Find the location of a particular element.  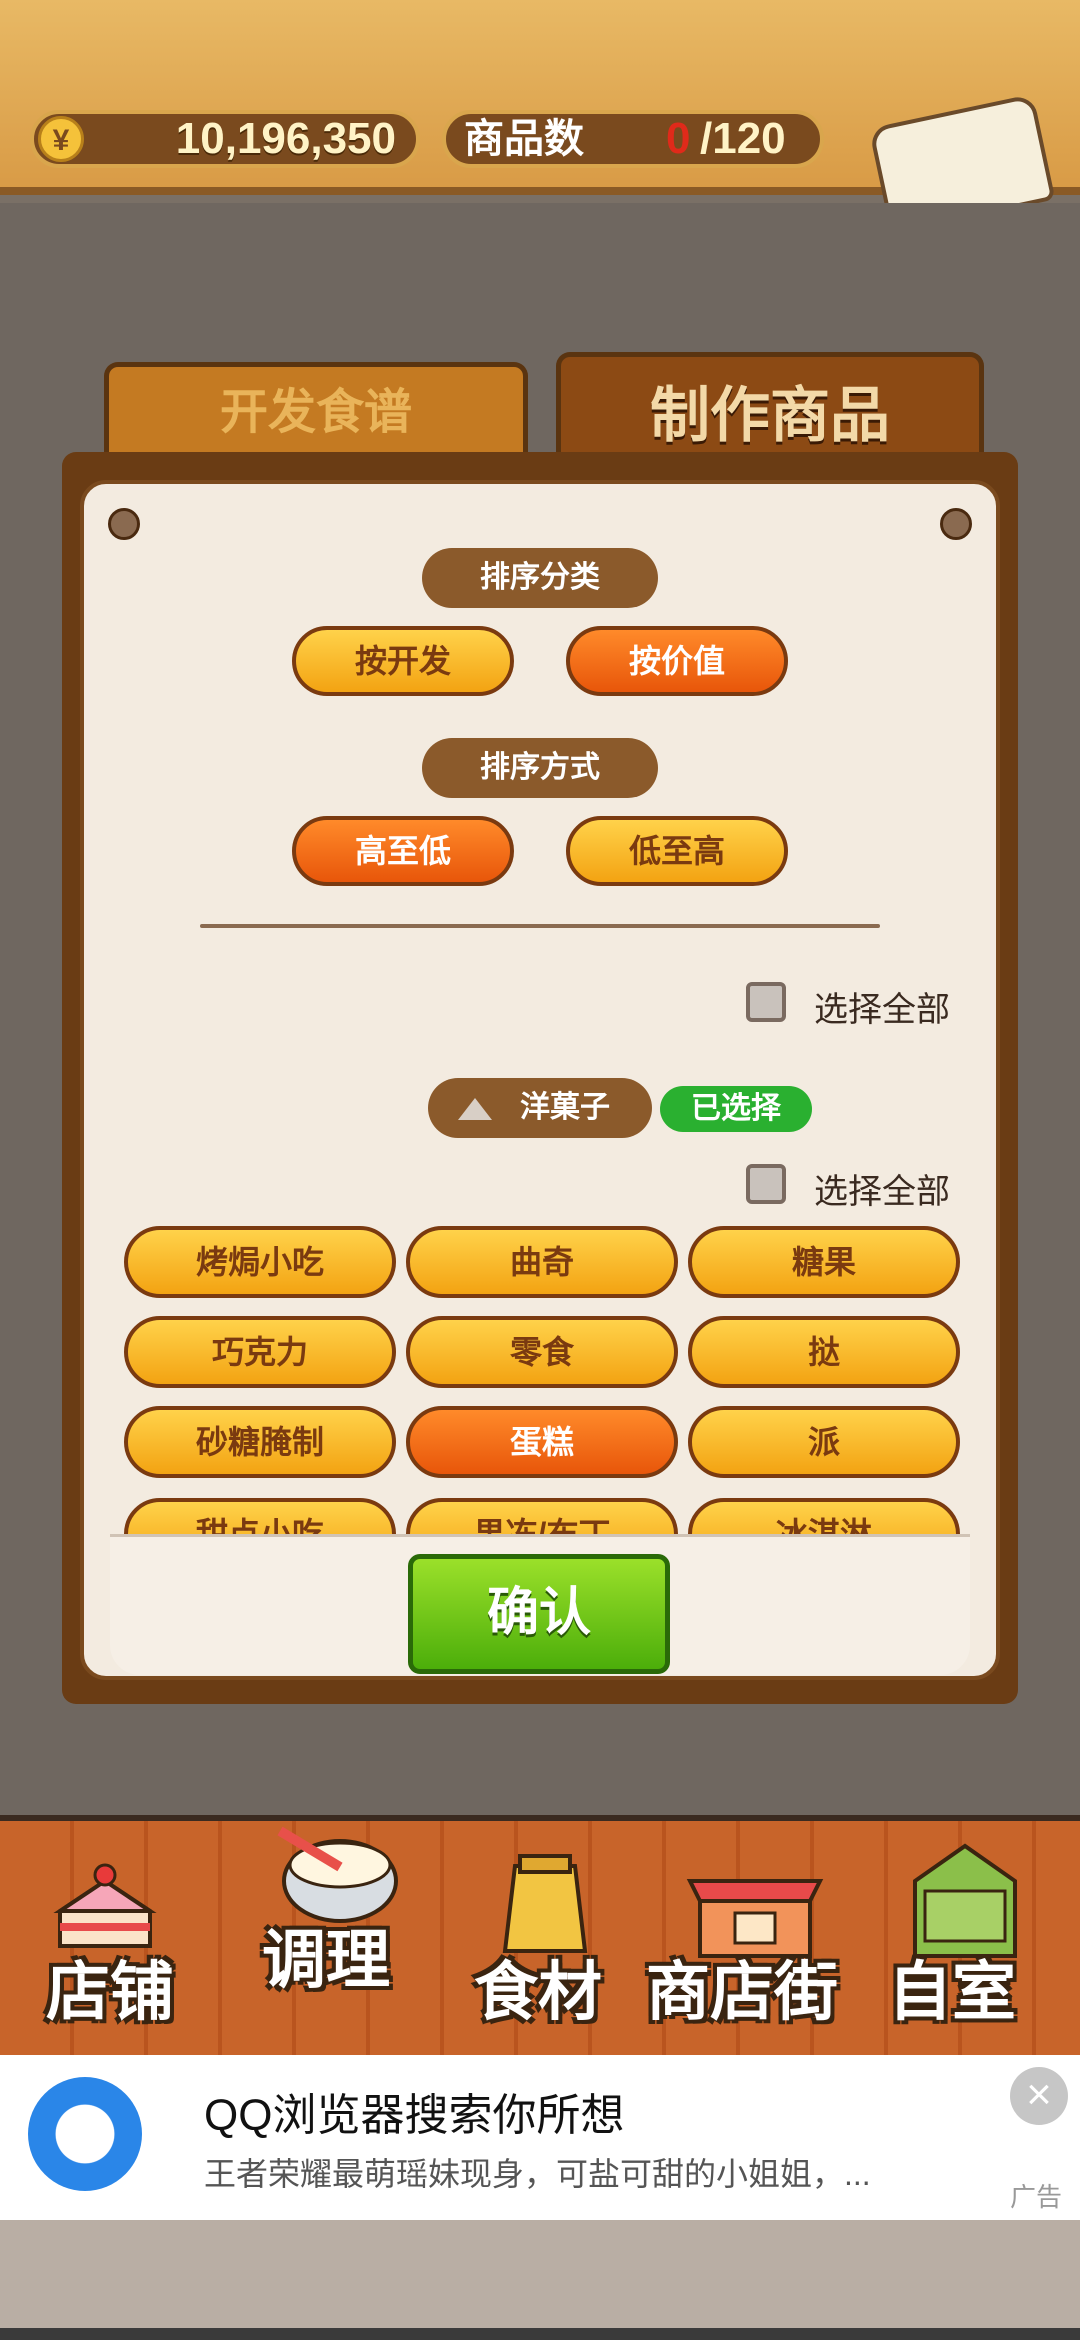

bottom-background is located at coordinates (540, 2280).